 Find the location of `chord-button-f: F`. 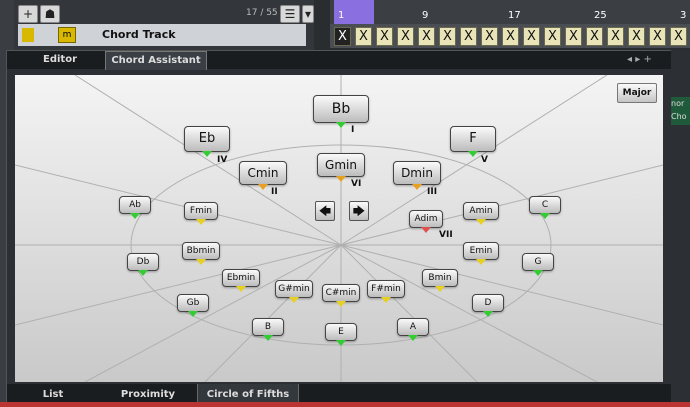

chord-button-f: F is located at coordinates (473, 141).